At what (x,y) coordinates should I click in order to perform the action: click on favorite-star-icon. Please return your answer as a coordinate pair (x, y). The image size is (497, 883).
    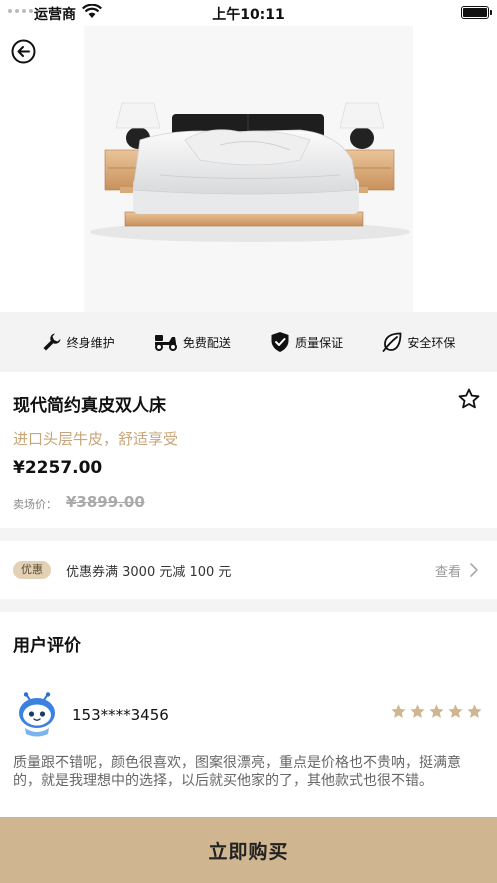
    Looking at the image, I should click on (469, 401).